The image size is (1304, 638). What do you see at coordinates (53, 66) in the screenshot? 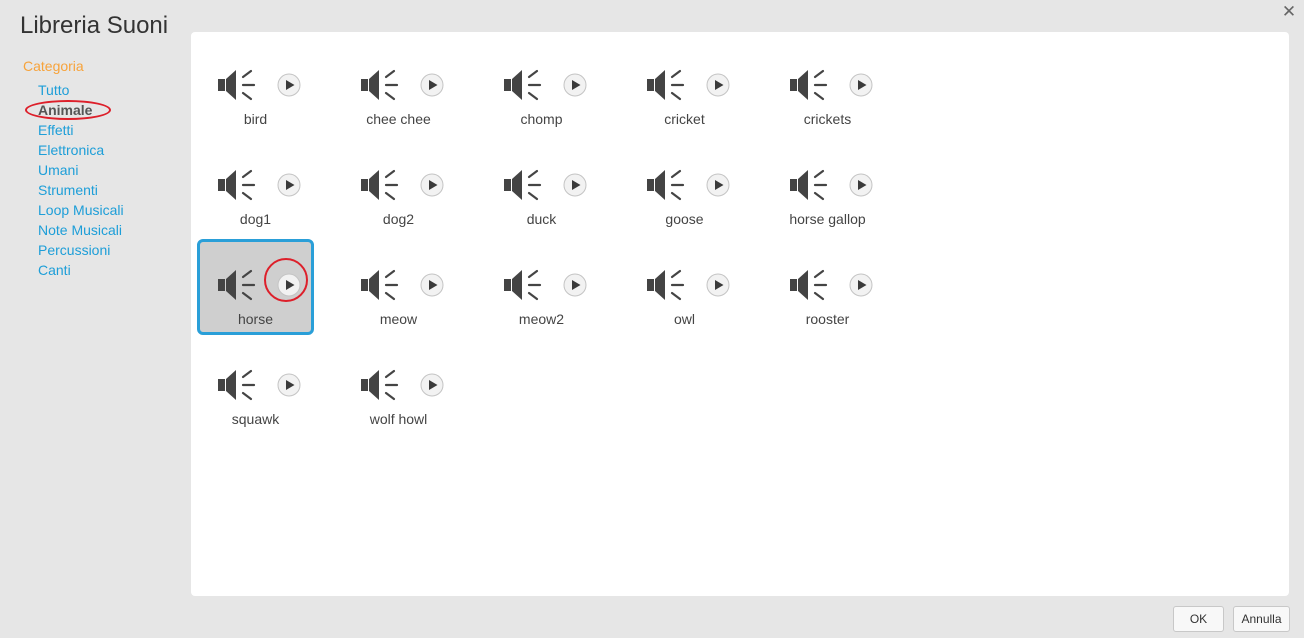
I see `category-heading: Categoria` at bounding box center [53, 66].